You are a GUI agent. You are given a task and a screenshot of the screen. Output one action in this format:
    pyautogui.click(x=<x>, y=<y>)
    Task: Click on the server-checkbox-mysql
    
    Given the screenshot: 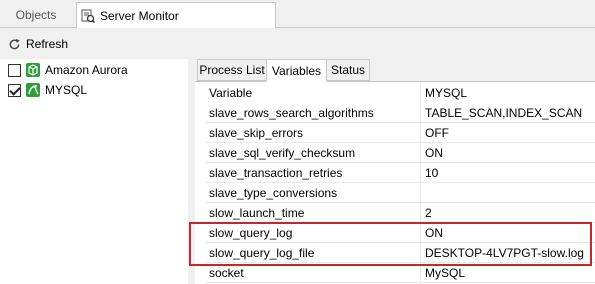 What is the action you would take?
    pyautogui.click(x=14, y=90)
    